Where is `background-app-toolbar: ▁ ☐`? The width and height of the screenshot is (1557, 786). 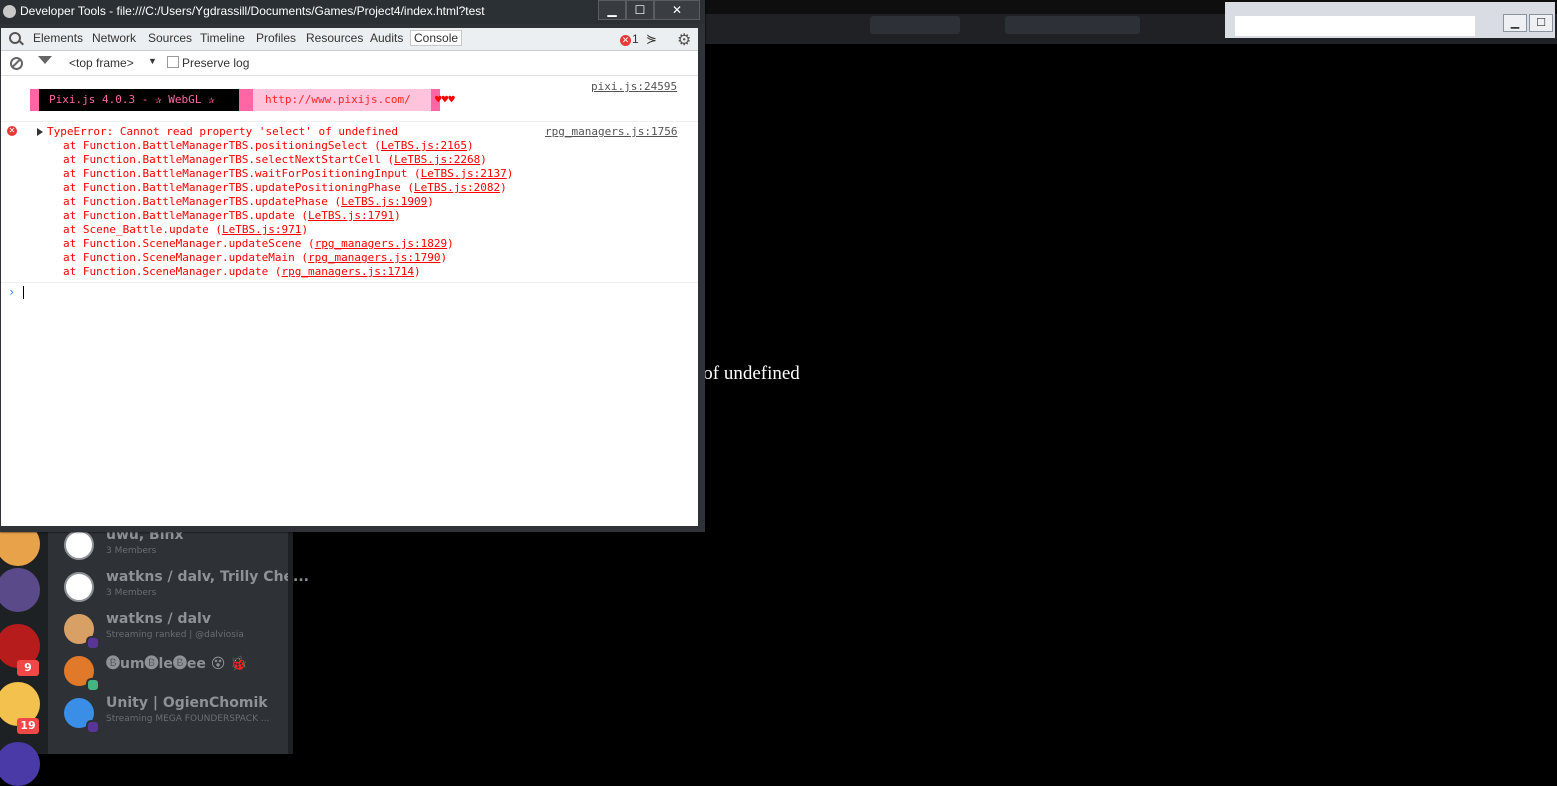 background-app-toolbar: ▁ ☐ is located at coordinates (1131, 22).